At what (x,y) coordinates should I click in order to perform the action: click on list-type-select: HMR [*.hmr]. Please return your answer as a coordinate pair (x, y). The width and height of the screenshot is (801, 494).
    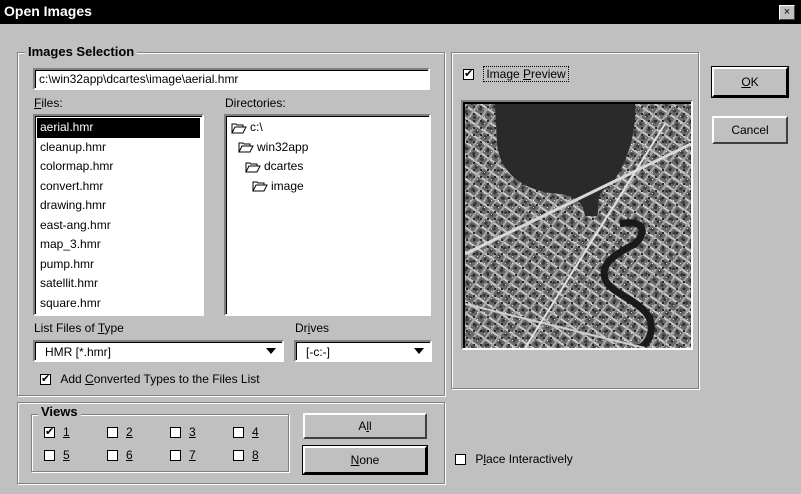
    Looking at the image, I should click on (158, 351).